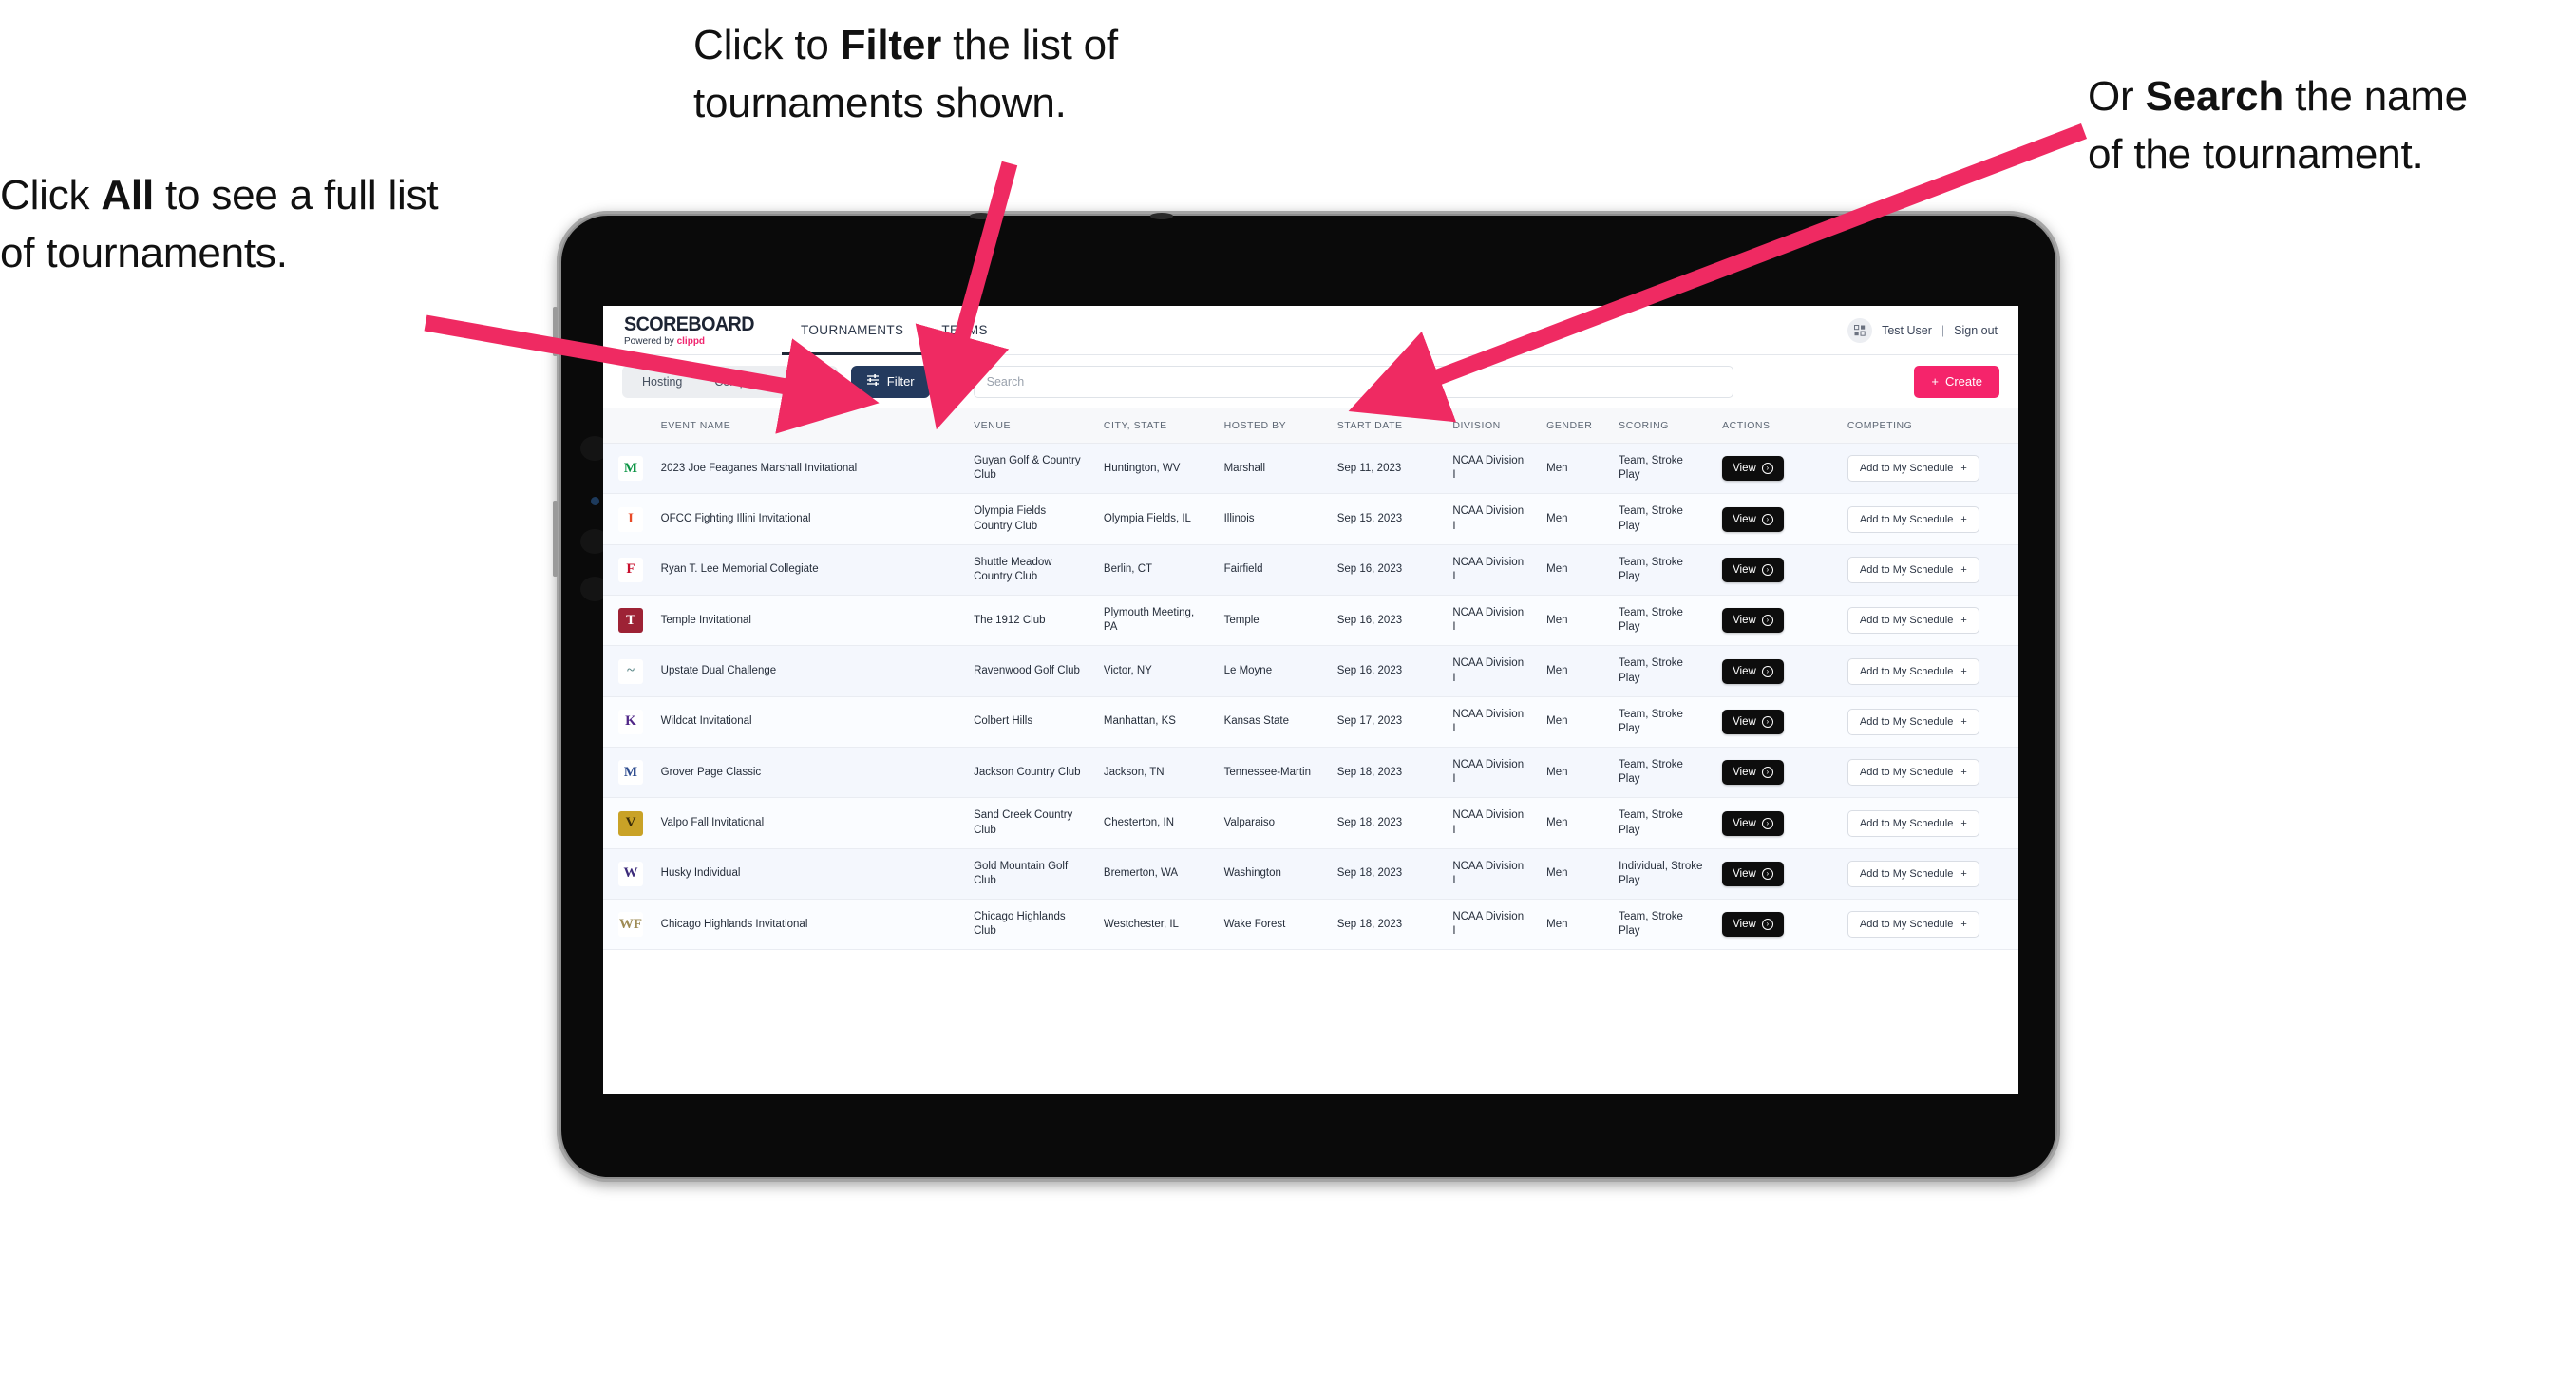  Describe the element at coordinates (852, 330) in the screenshot. I see `tab-tournaments: TOURNAMENTS` at that location.